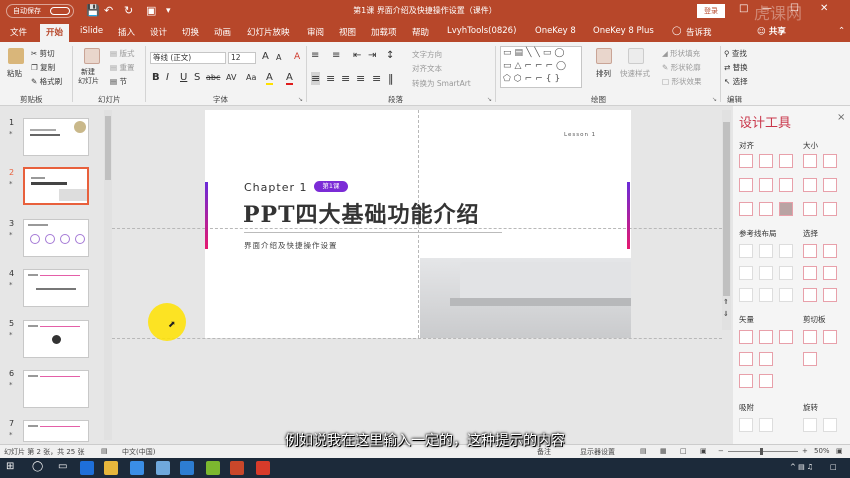 This screenshot has width=850, height=478. Describe the element at coordinates (213, 77) in the screenshot. I see `strikethrough-button: abc` at that location.